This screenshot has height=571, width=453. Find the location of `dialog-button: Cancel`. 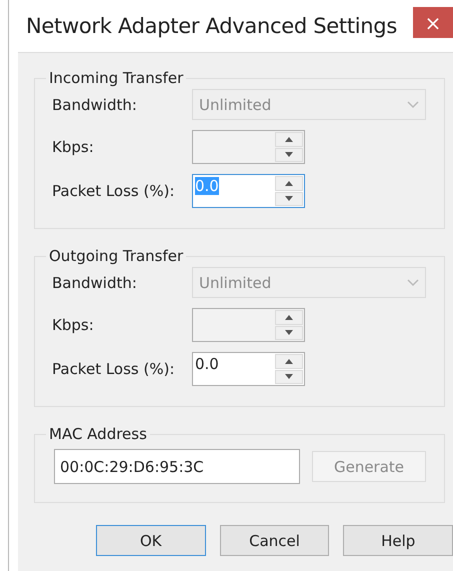

dialog-button: Cancel is located at coordinates (275, 540).